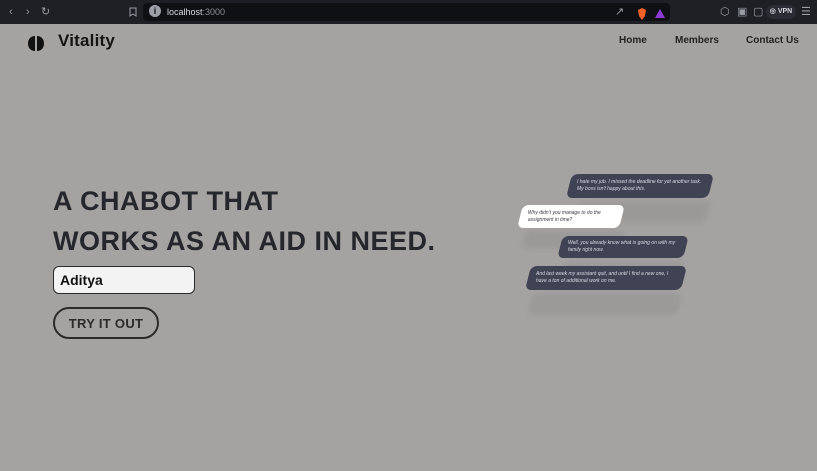 This screenshot has height=471, width=817. Describe the element at coordinates (166, 201) in the screenshot. I see `hero-headline-line-1: A CHABOT THAT` at that location.